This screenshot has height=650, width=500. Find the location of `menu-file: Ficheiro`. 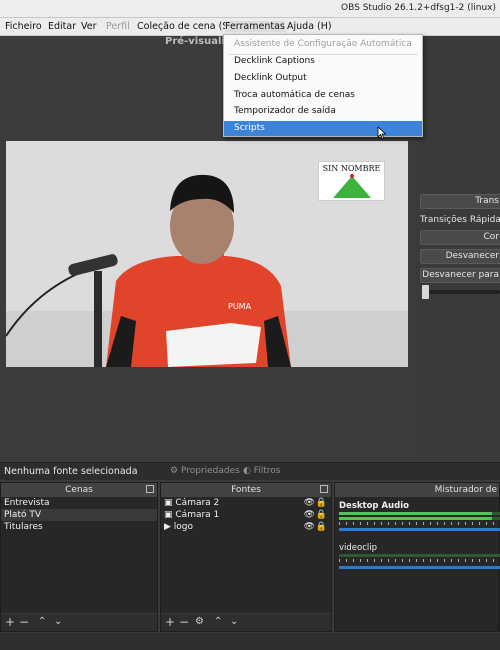

menu-file: Ficheiro is located at coordinates (23, 26).